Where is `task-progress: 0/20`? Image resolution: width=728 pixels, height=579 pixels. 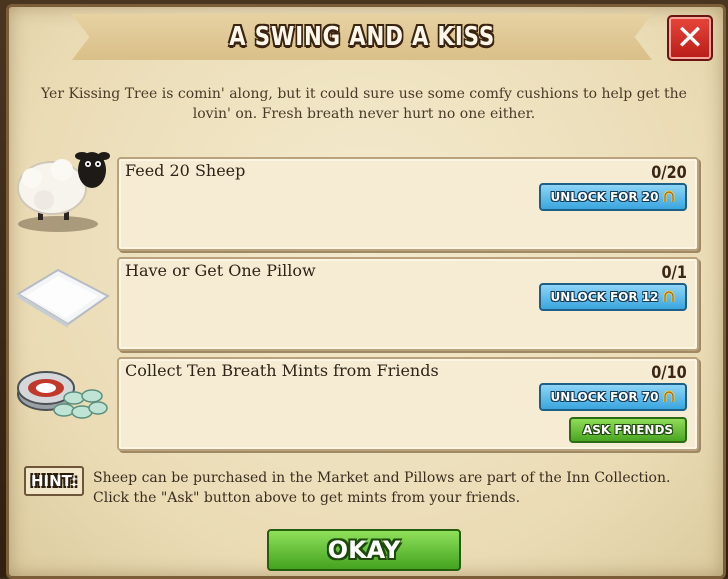
task-progress: 0/20 is located at coordinates (669, 173).